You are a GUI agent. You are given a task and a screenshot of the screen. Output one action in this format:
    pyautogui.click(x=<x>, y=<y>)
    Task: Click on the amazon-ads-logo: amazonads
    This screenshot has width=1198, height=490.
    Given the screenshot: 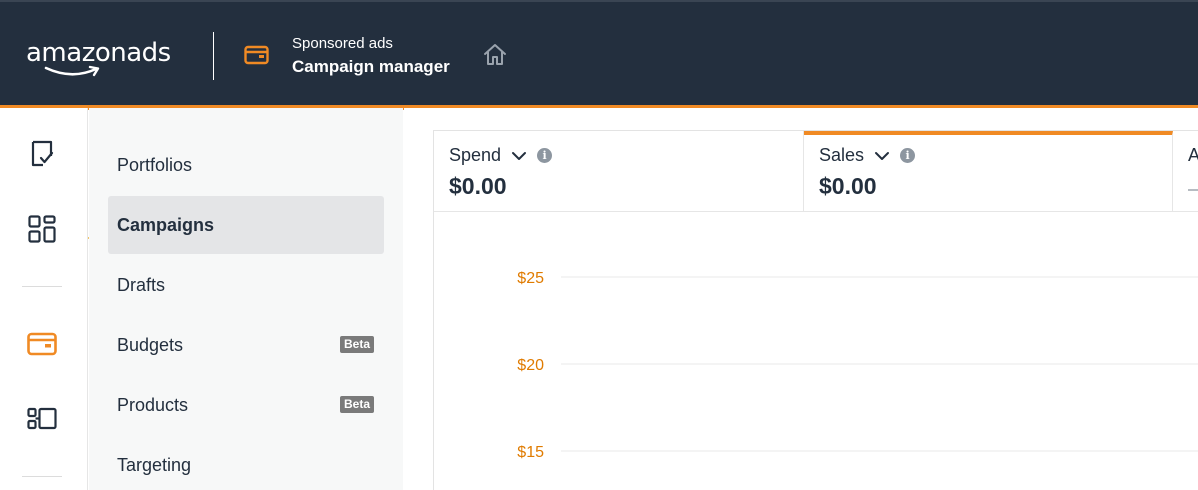 What is the action you would take?
    pyautogui.click(x=107, y=61)
    